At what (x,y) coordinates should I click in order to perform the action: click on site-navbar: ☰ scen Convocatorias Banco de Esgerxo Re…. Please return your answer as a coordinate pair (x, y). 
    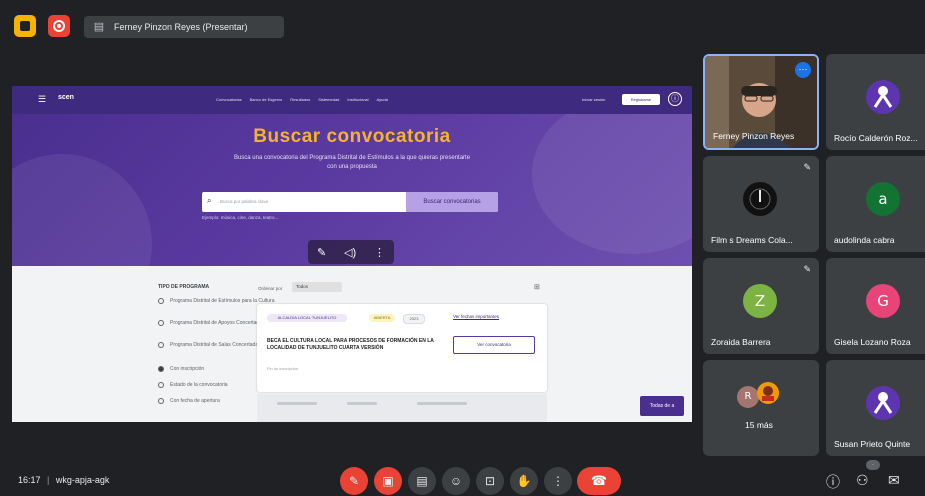
    Looking at the image, I should click on (352, 100).